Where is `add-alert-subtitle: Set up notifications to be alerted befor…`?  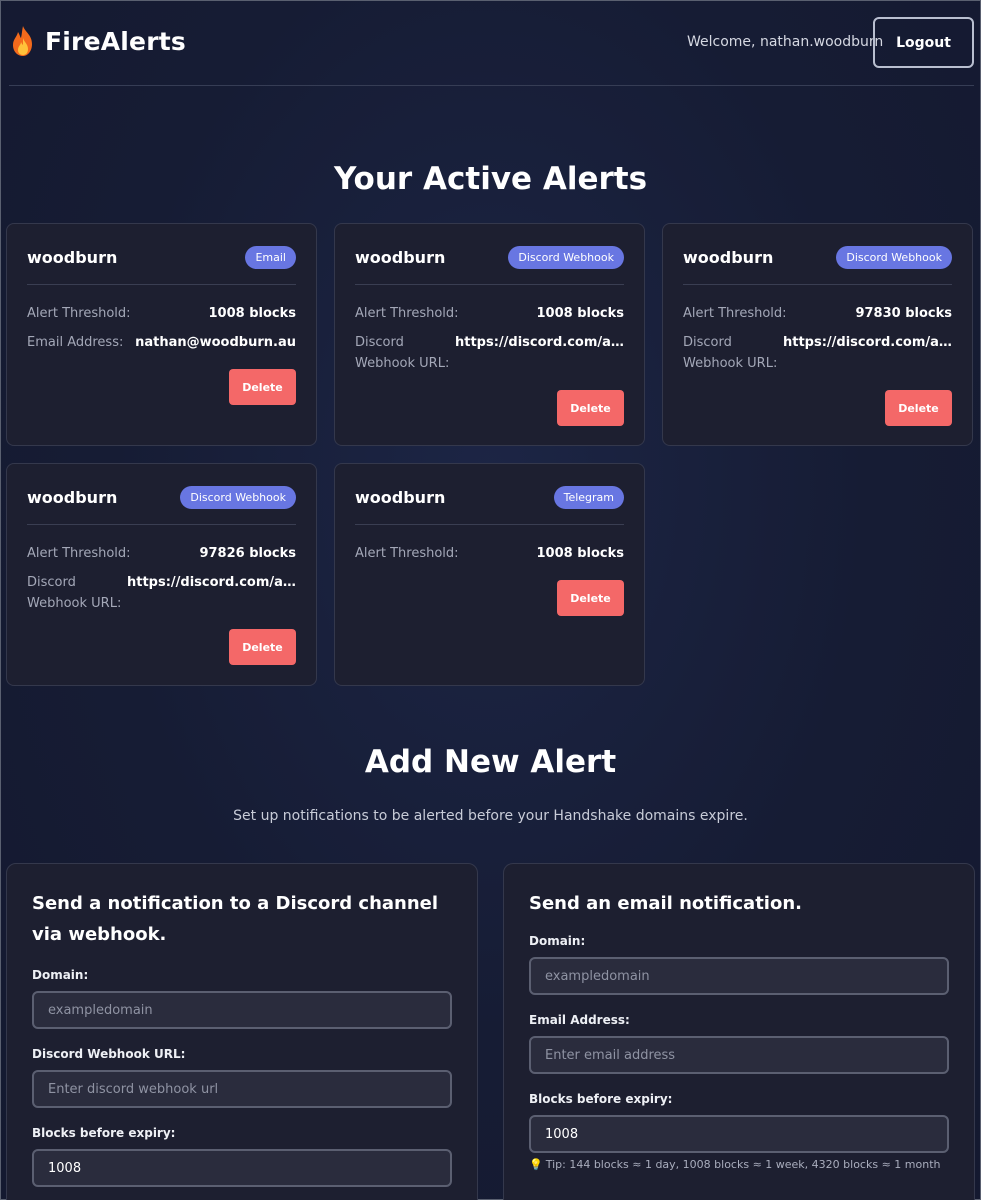
add-alert-subtitle: Set up notifications to be alerted befor… is located at coordinates (490, 816).